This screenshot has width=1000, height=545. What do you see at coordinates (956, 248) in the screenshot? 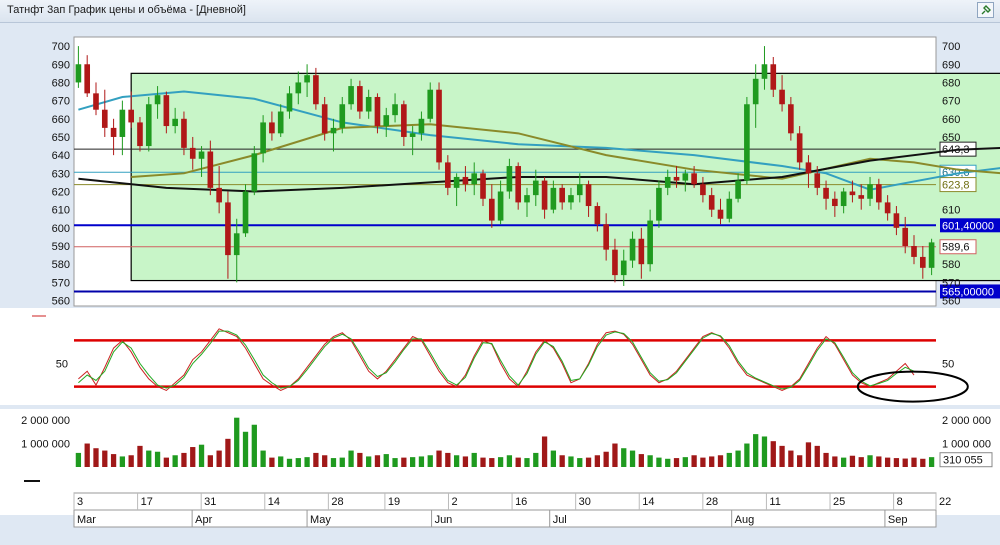
I see `level-label-4: 589,6` at bounding box center [956, 248].